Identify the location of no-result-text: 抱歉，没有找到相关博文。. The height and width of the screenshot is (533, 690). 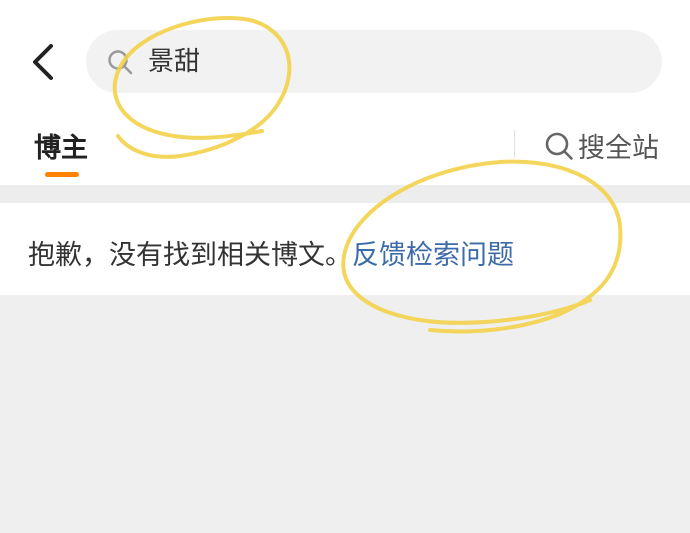
(190, 255).